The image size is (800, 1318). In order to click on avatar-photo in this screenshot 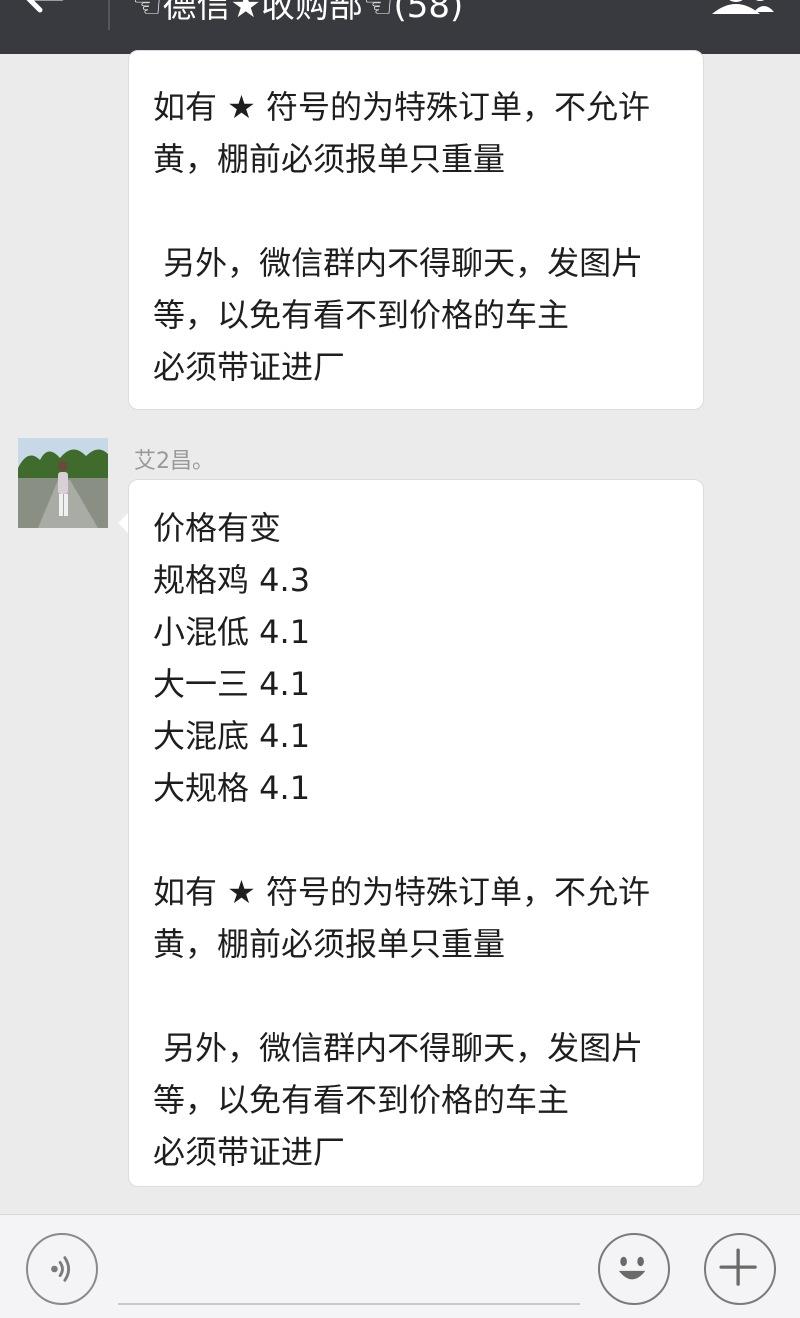, I will do `click(63, 483)`.